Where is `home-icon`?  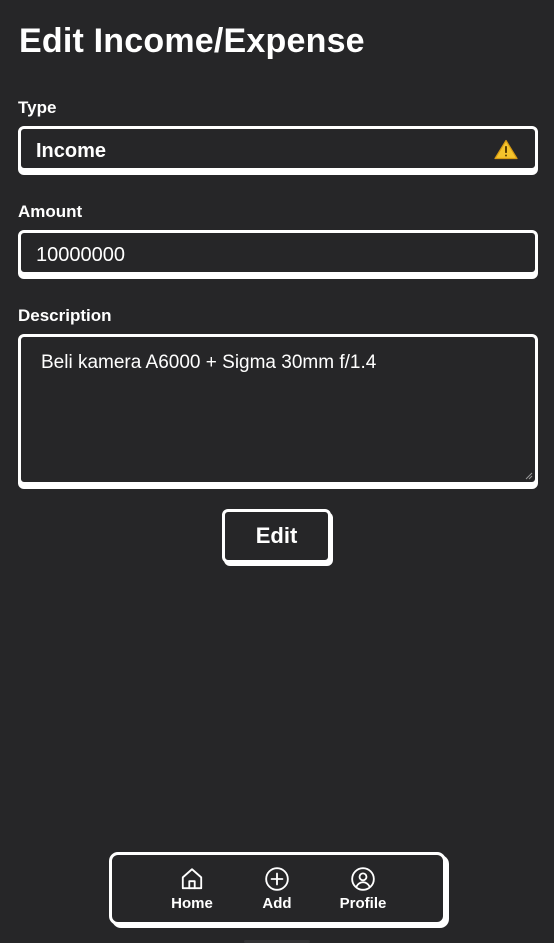 home-icon is located at coordinates (192, 879).